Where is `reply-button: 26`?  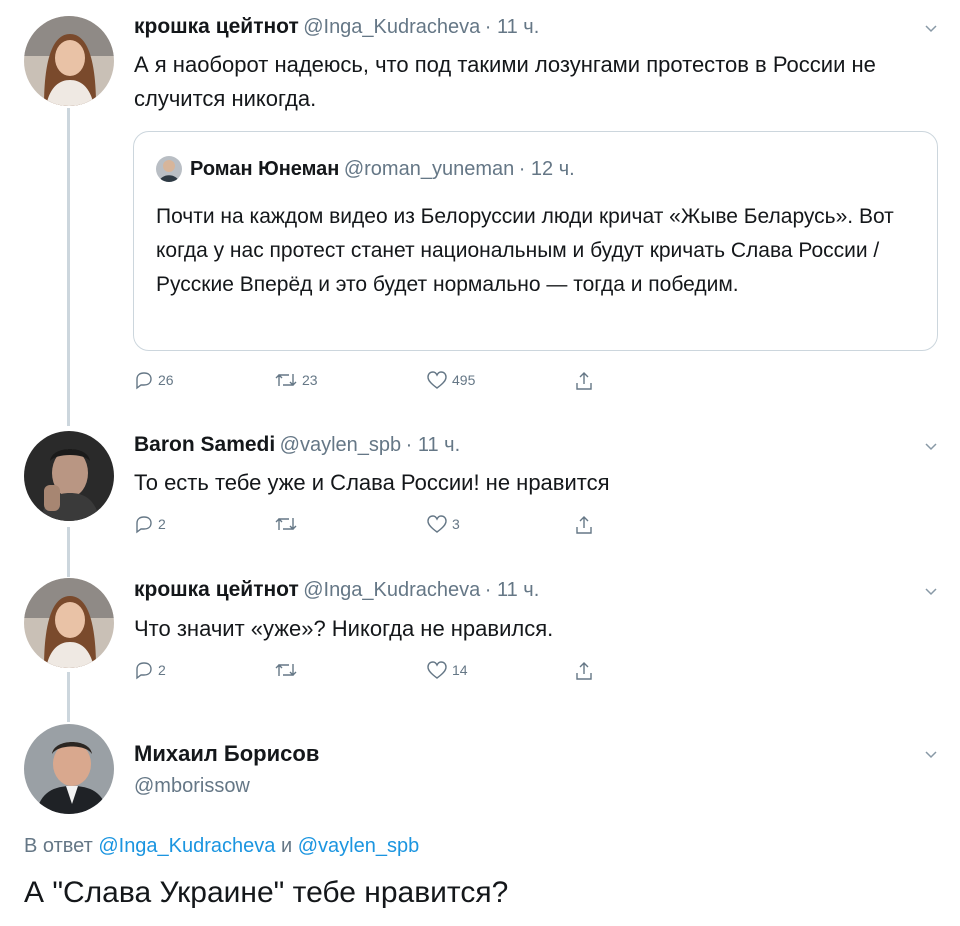 reply-button: 26 is located at coordinates (154, 380).